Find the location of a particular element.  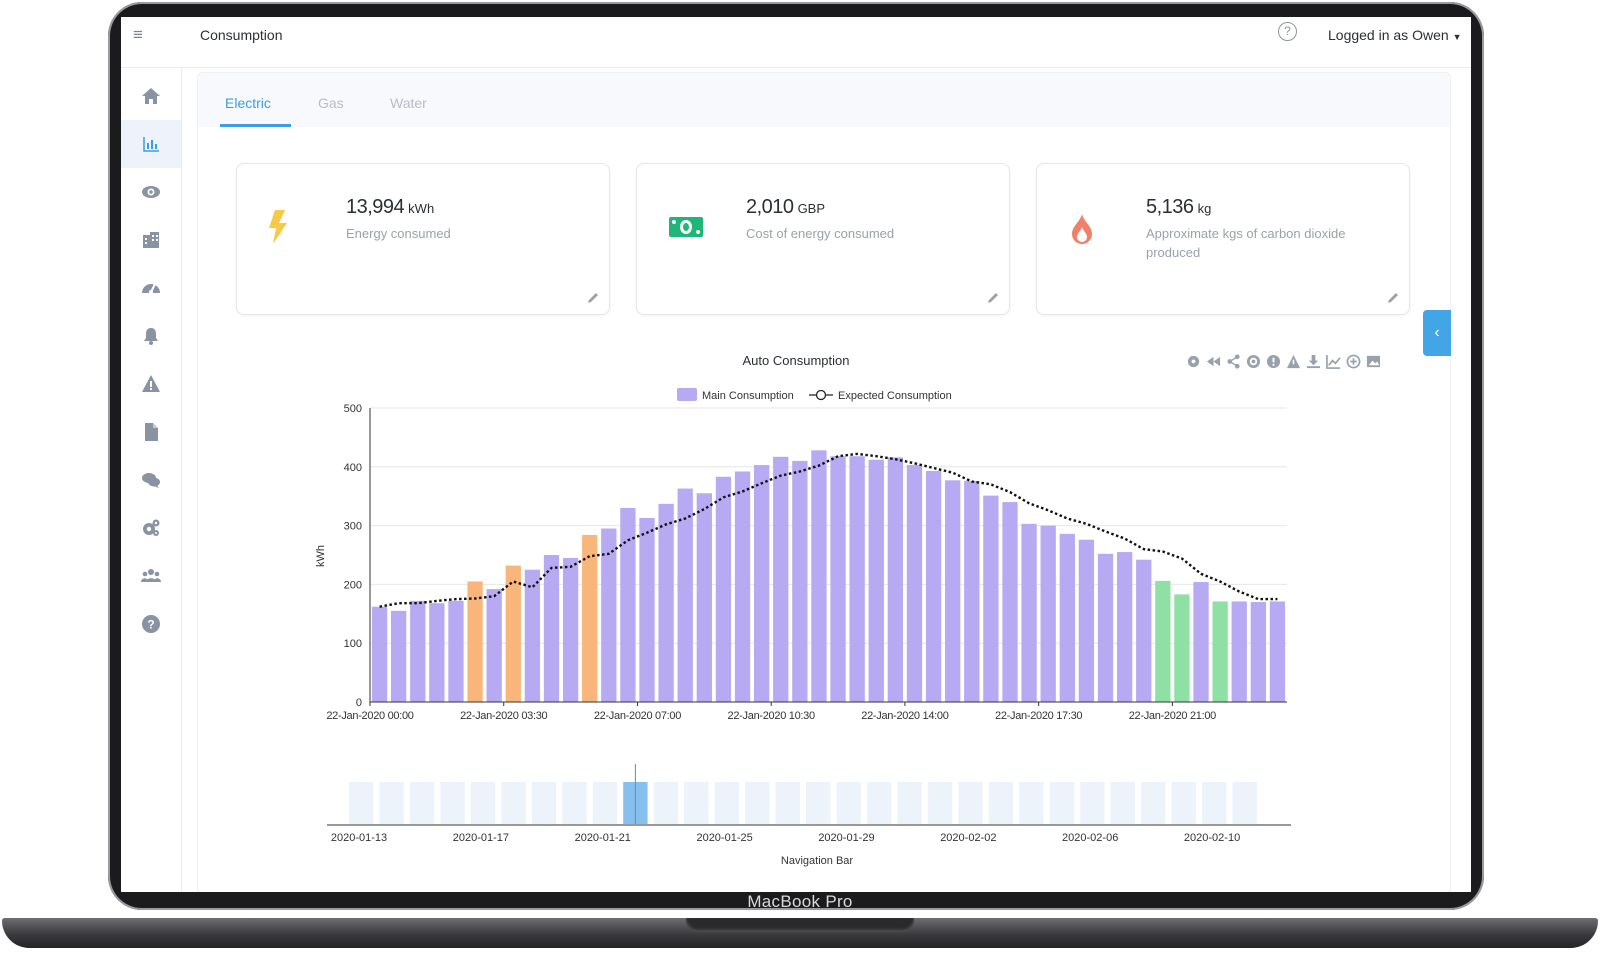

x-tick-label: 22-Jan-2020 17:30 is located at coordinates (1038, 716).